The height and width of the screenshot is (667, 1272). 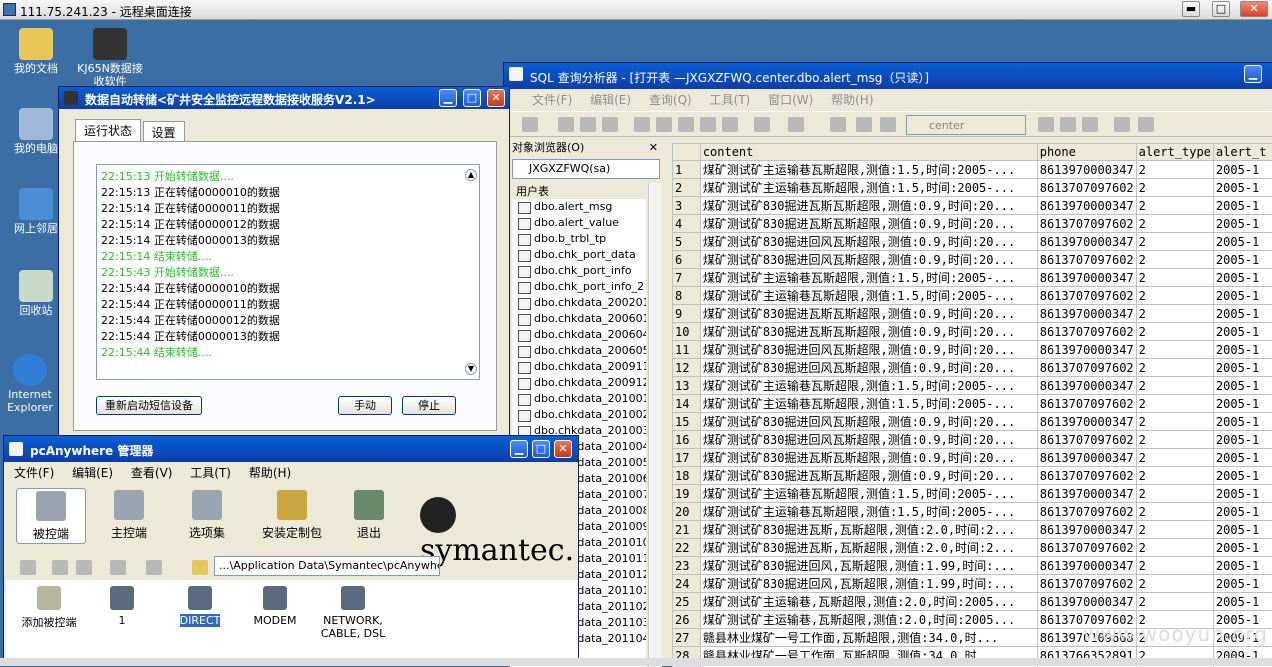 I want to click on row-number-cell: 9, so click(x=687, y=314).